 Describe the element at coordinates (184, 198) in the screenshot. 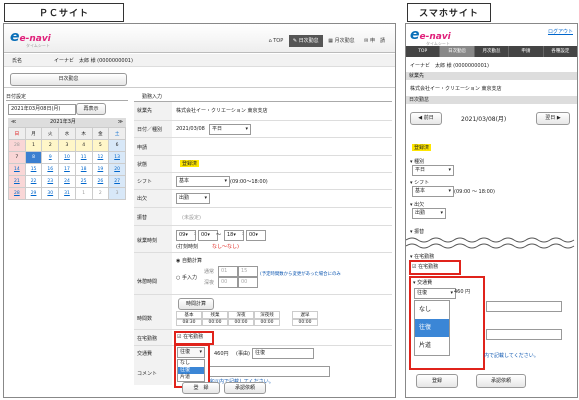

I see `absence-value: 出勤` at that location.